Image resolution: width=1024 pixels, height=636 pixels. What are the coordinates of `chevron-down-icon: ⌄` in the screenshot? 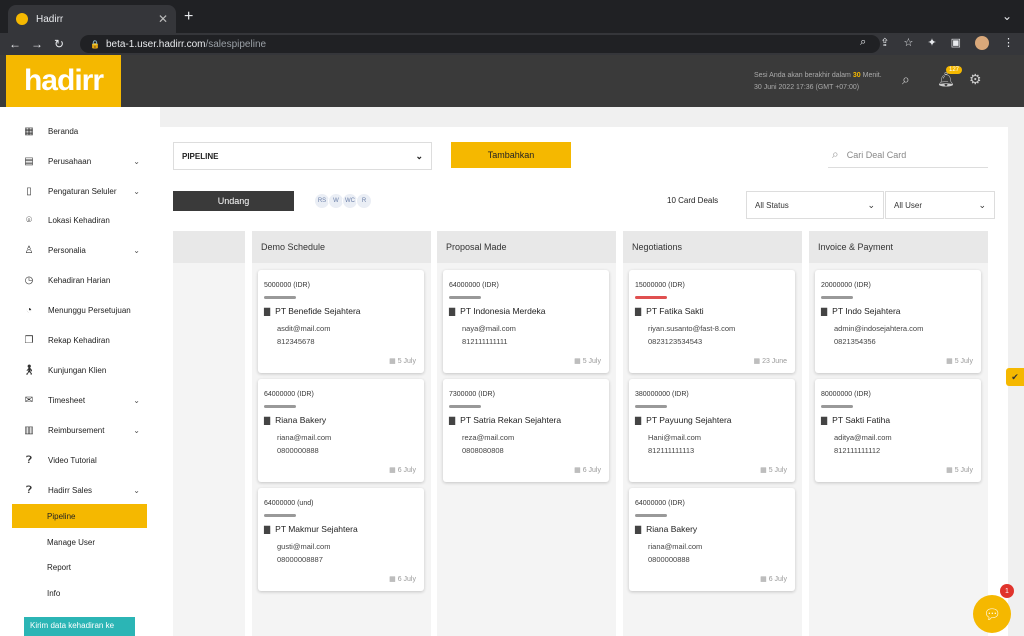 It's located at (419, 155).